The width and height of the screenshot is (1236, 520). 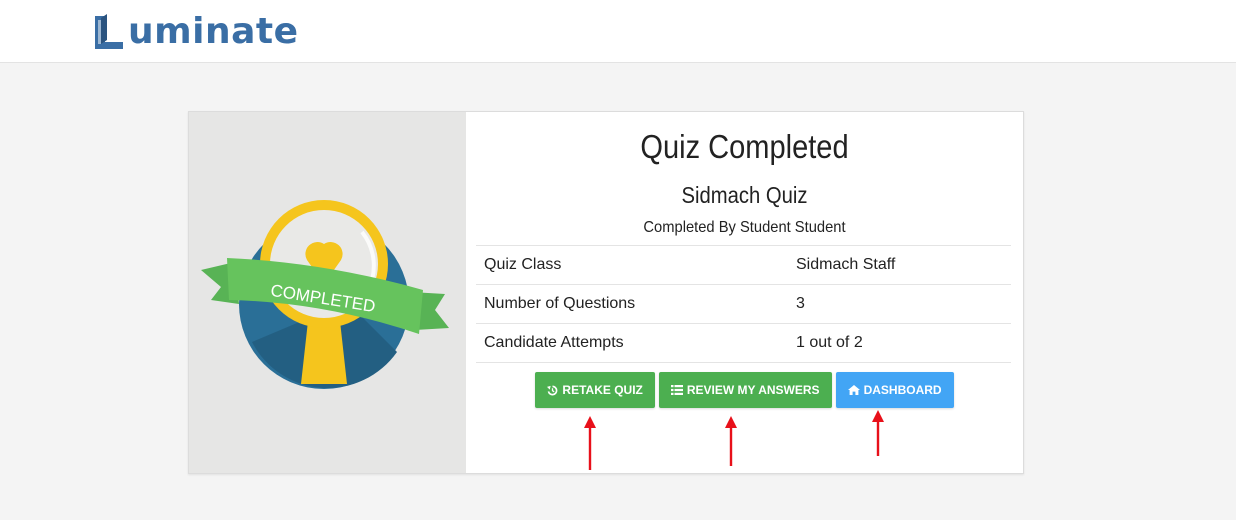 I want to click on home-icon, so click(x=853, y=390).